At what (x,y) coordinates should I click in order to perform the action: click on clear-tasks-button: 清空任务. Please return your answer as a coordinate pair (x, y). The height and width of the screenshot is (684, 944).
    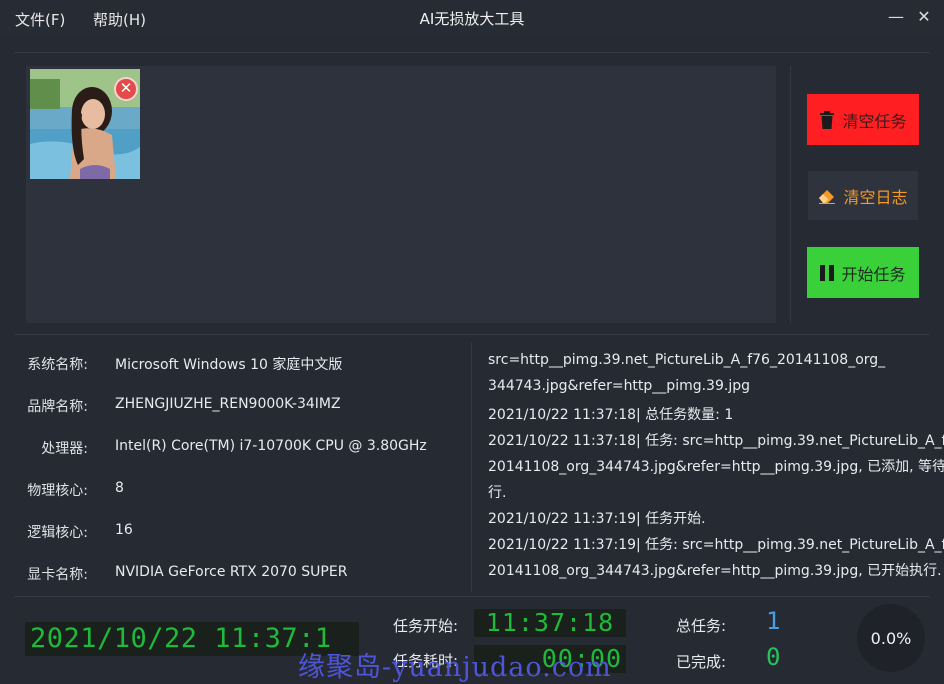
    Looking at the image, I should click on (863, 119).